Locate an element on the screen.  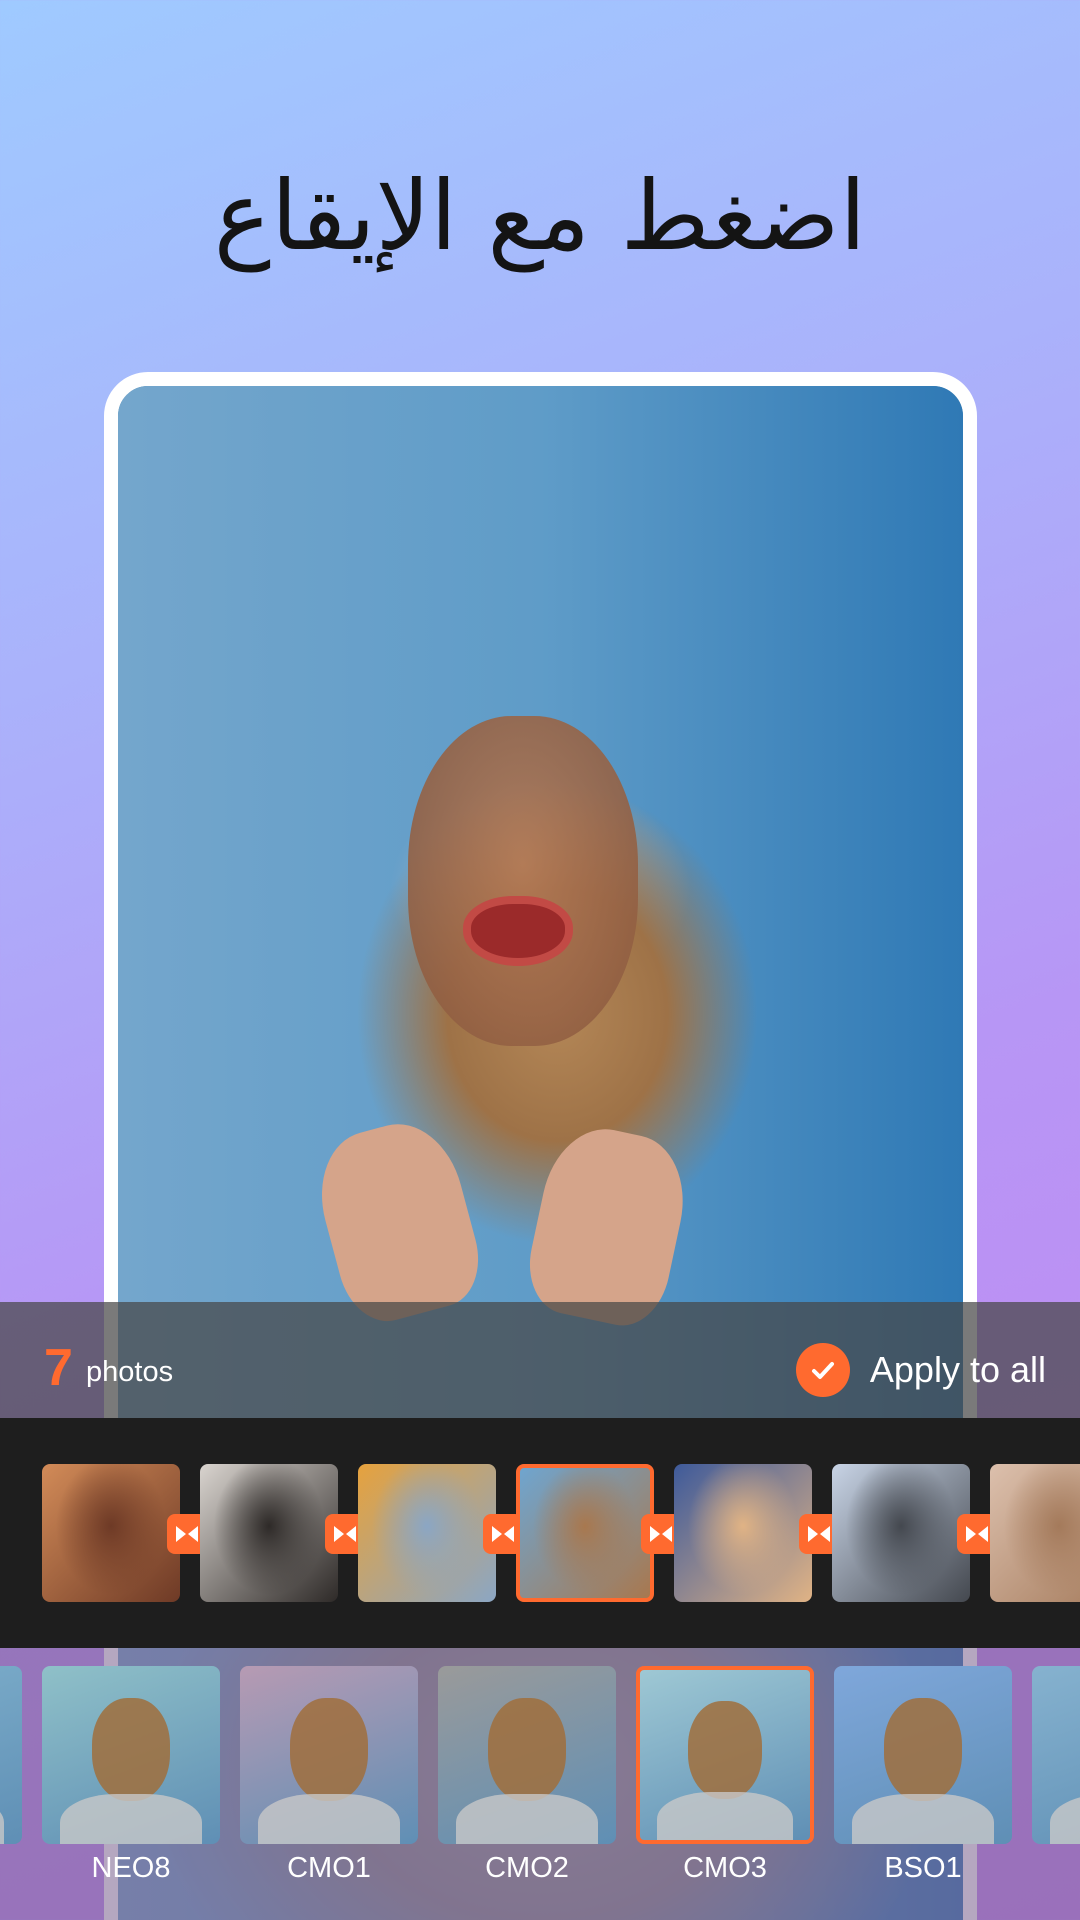
info-bar: 7 photos Apply to all is located at coordinates (540, 1360).